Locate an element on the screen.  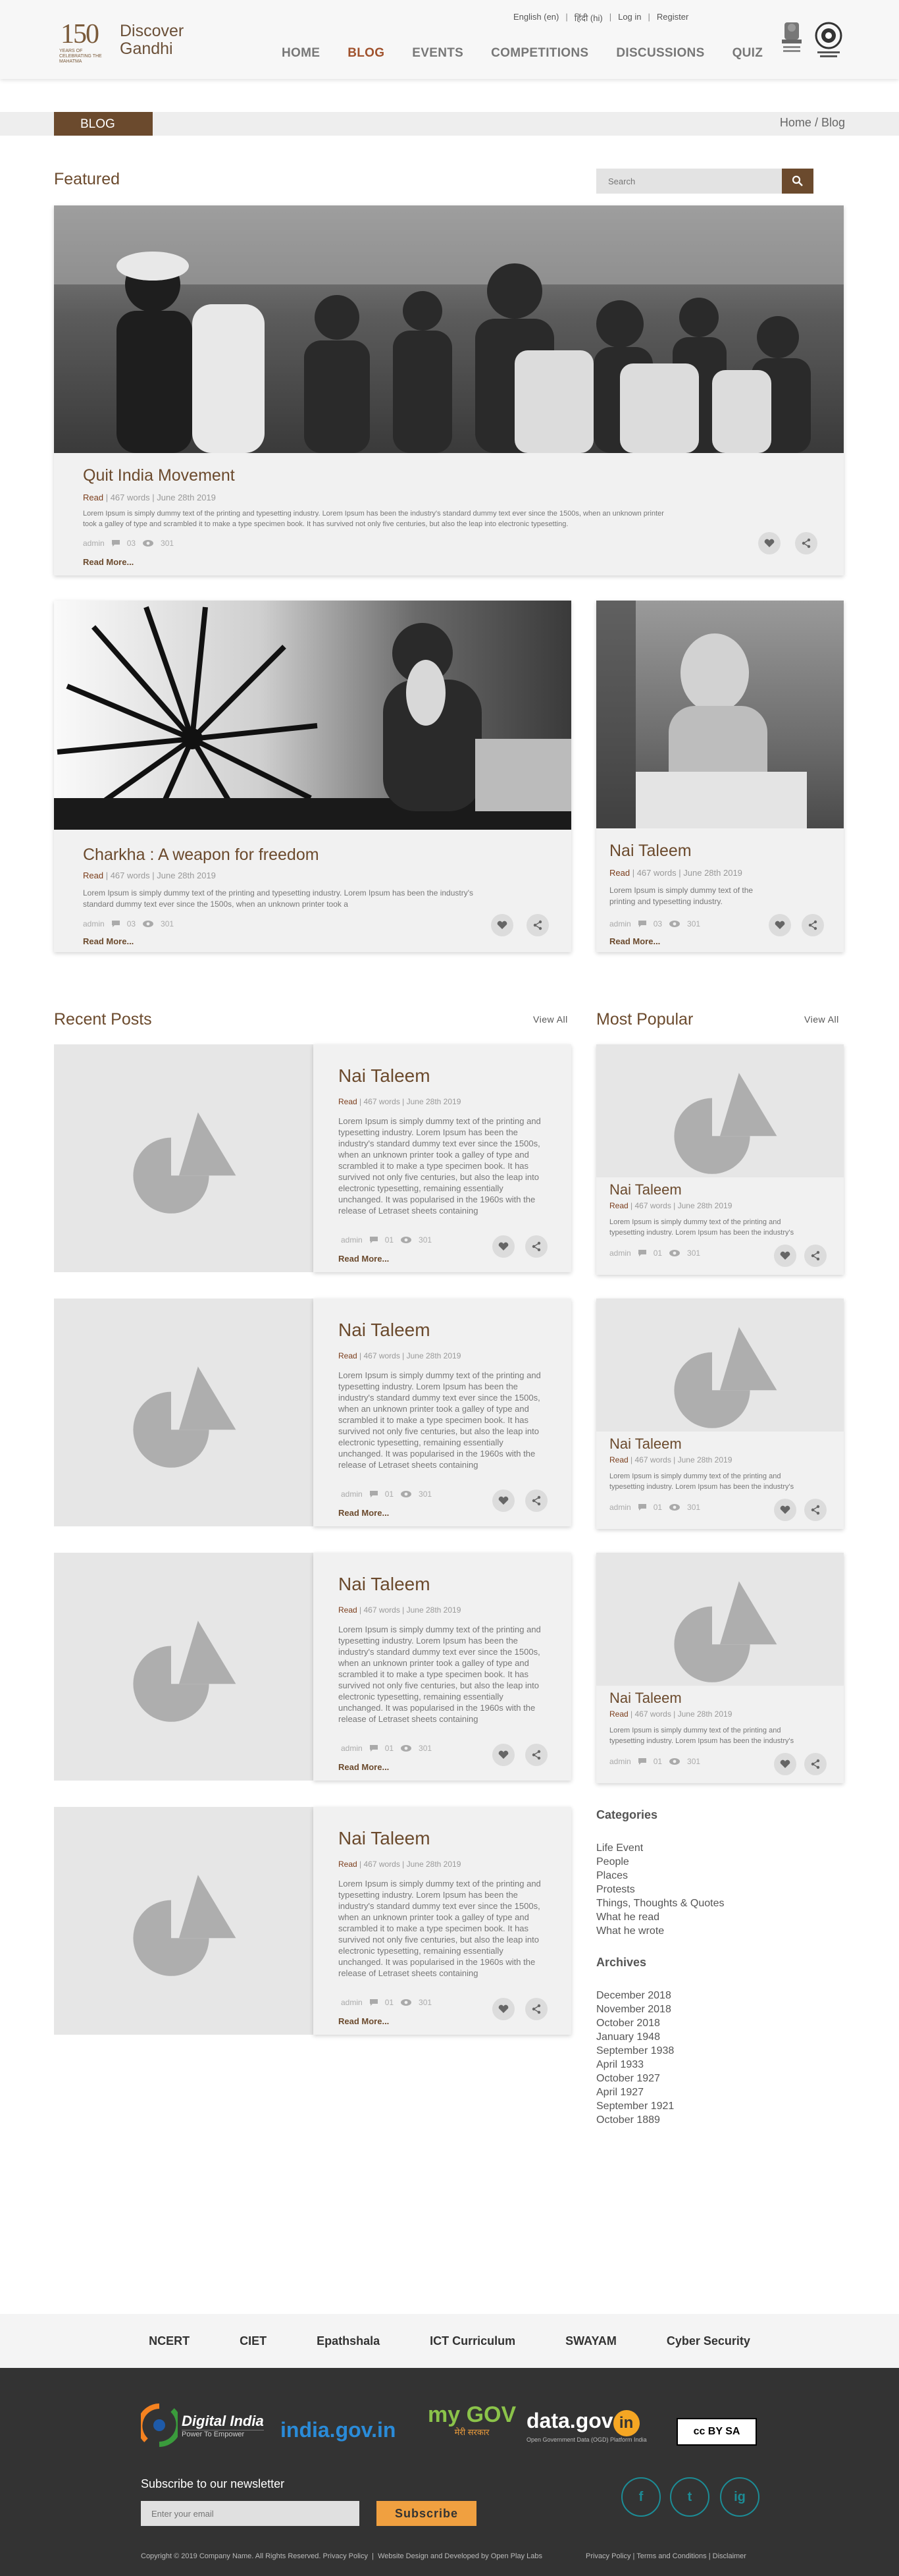
recent-view-all-link: View All is located at coordinates (550, 1019).